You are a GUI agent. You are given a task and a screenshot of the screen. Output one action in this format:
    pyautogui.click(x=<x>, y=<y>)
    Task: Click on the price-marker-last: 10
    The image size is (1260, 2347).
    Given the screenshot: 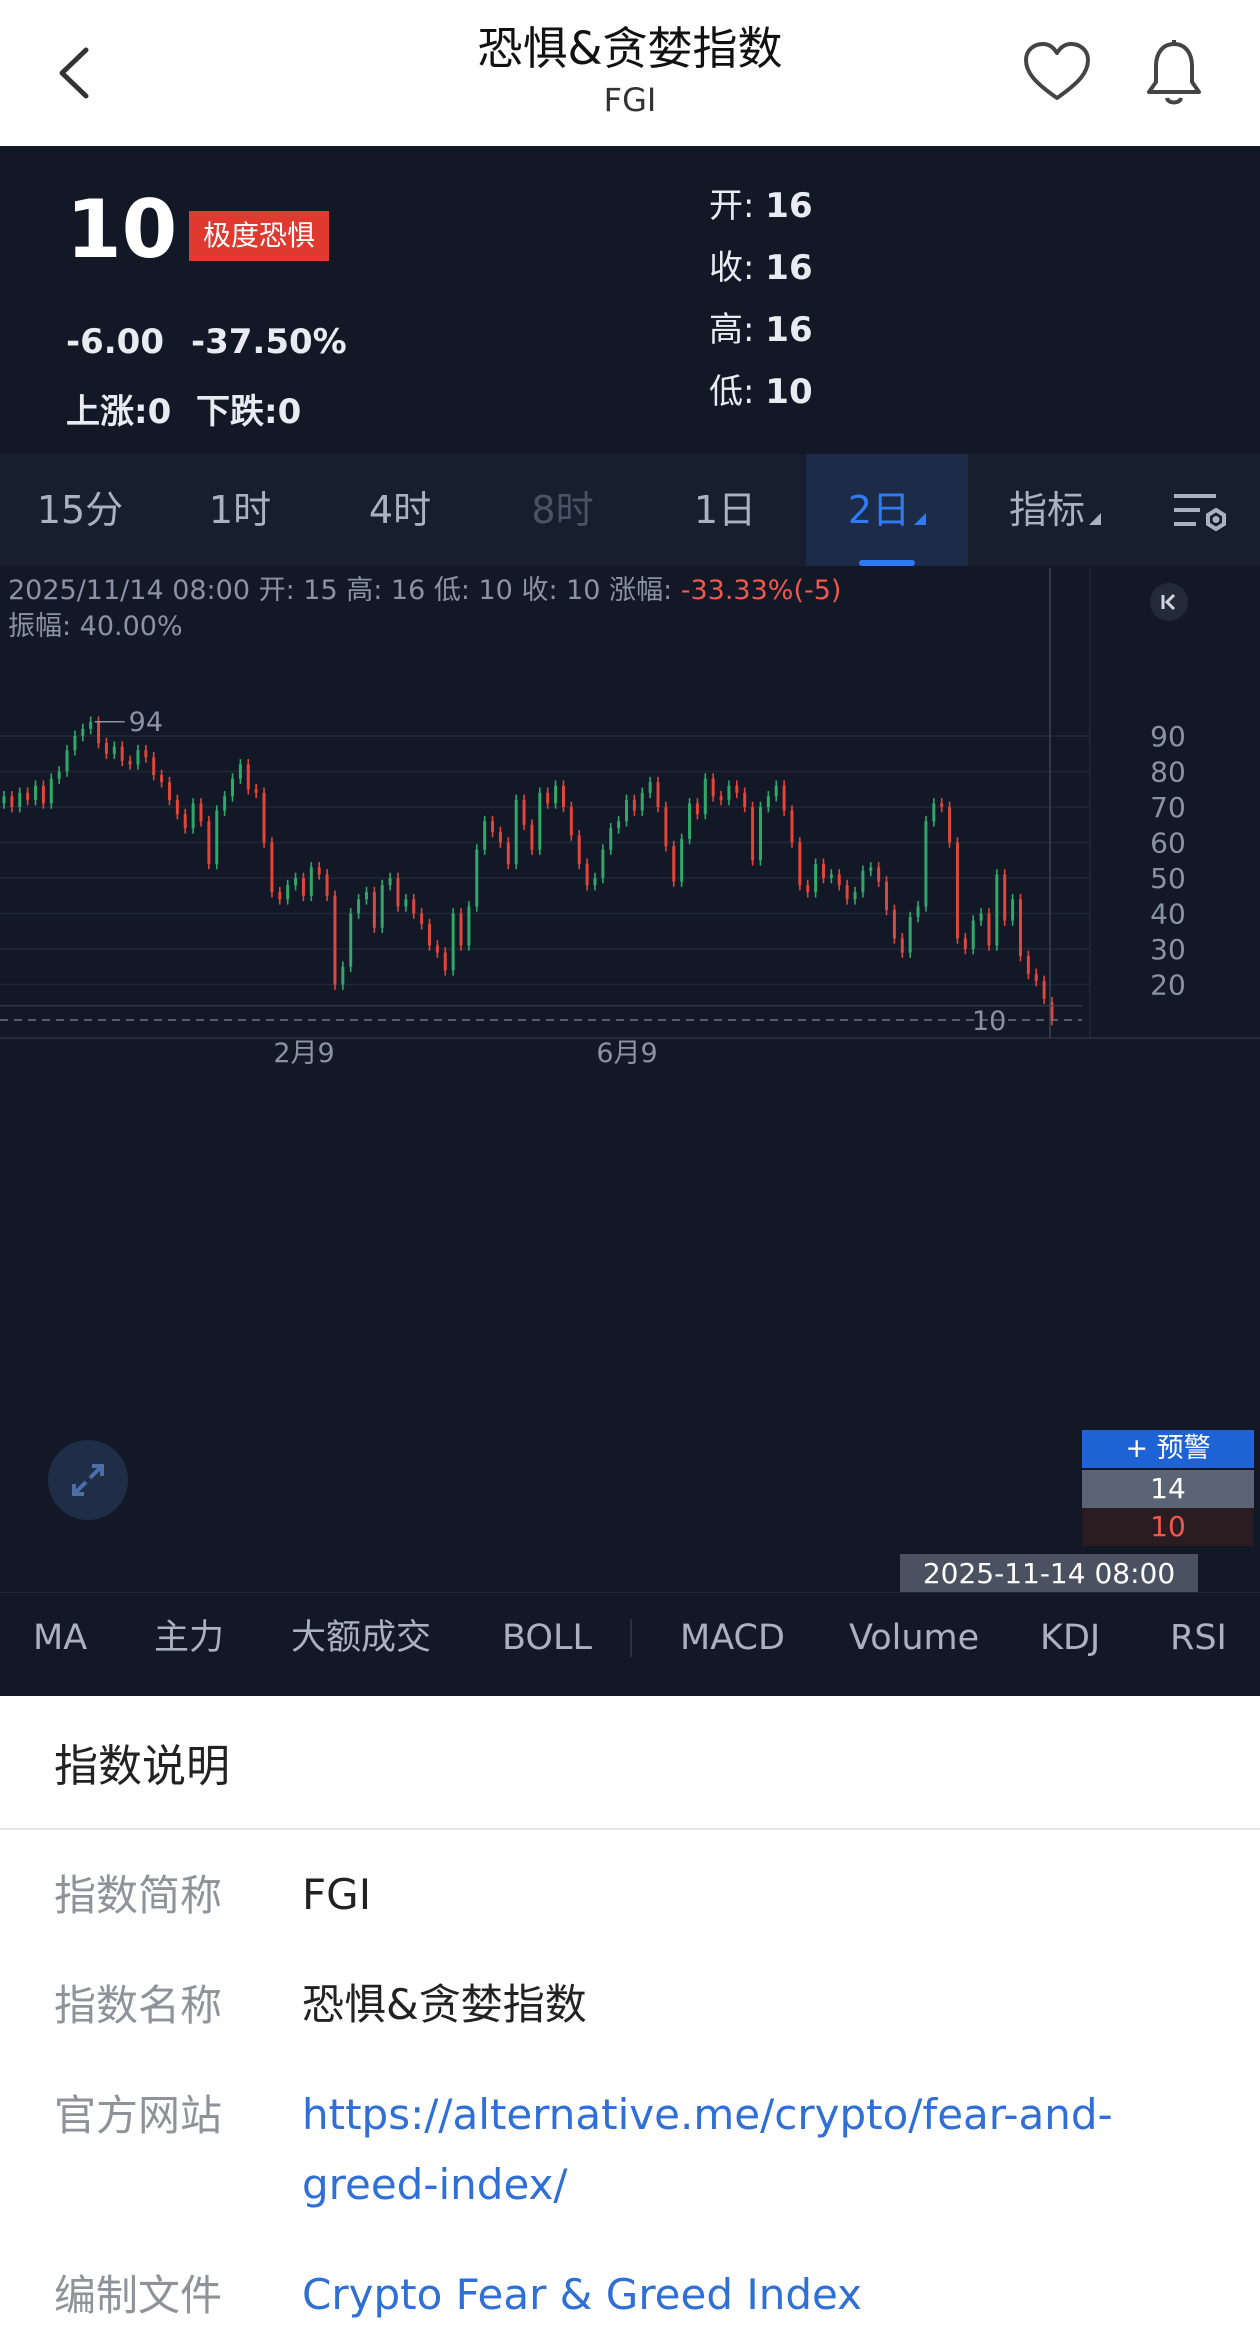 What is the action you would take?
    pyautogui.click(x=1168, y=1527)
    